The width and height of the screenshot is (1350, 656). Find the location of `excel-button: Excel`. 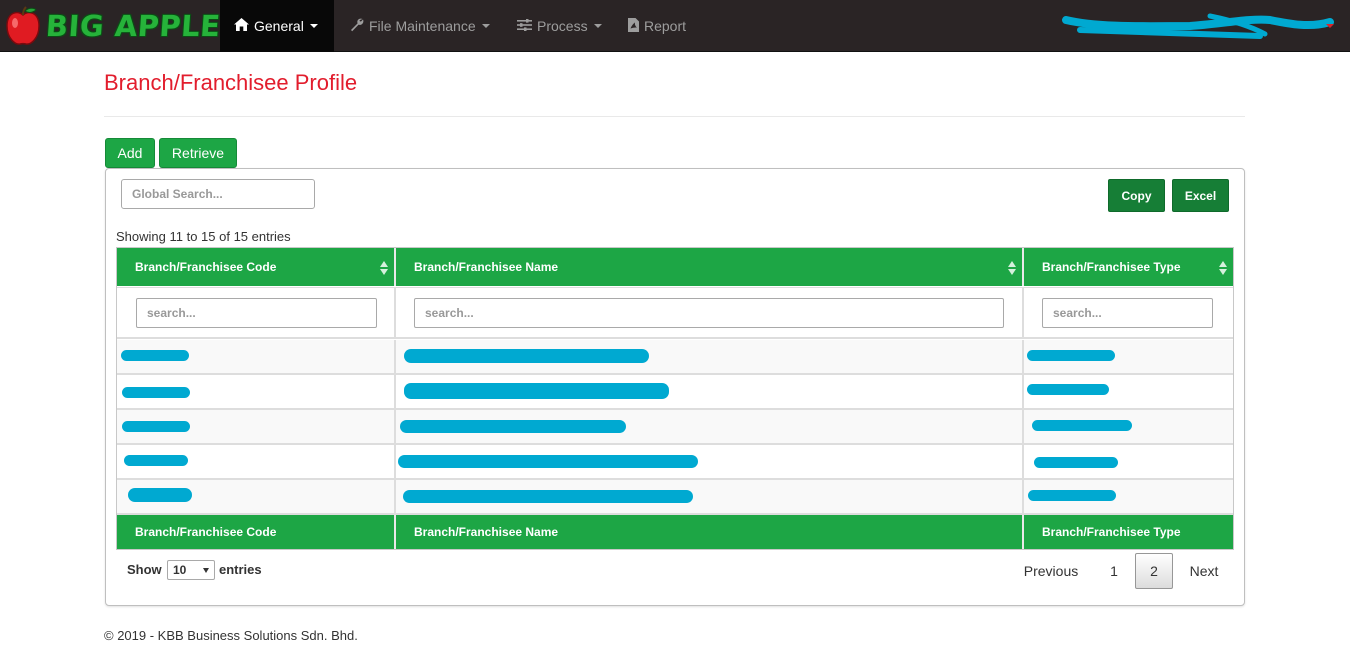

excel-button: Excel is located at coordinates (1200, 195).